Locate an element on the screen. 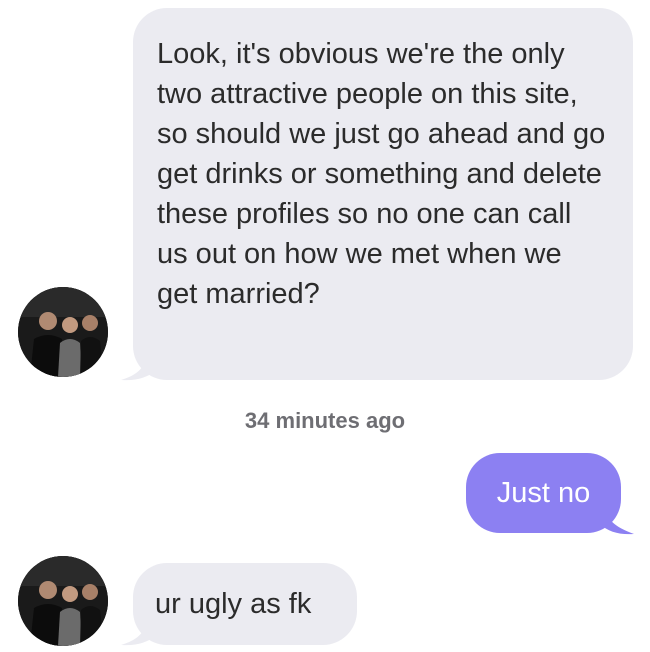 This screenshot has width=650, height=652. message-text: Just no is located at coordinates (543, 493).